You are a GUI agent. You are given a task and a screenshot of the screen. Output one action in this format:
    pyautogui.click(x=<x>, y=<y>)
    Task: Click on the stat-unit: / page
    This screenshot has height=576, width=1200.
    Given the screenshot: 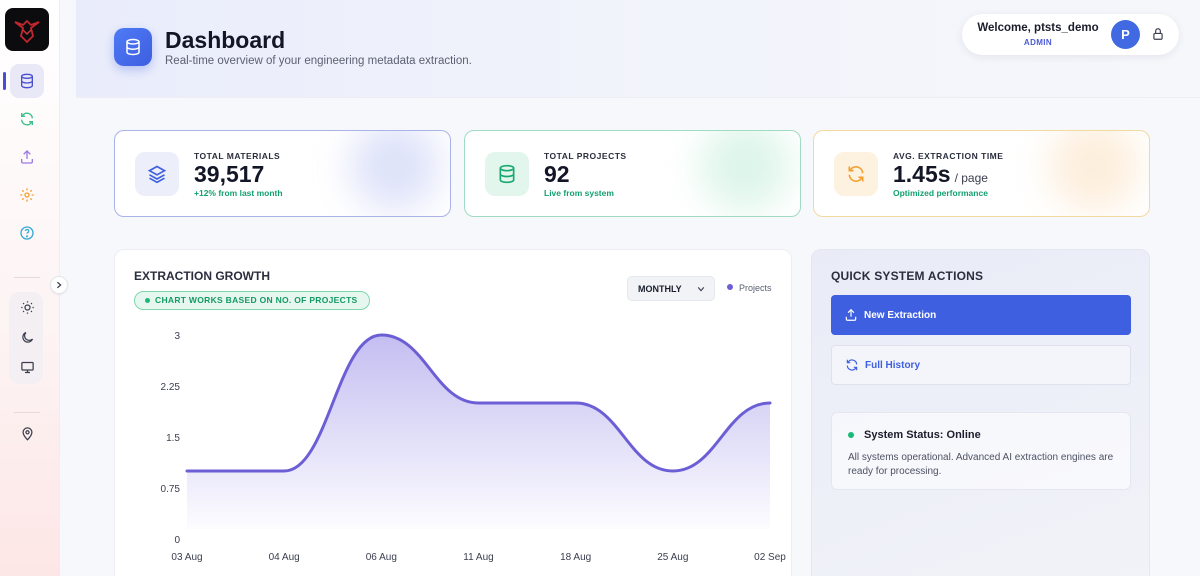 What is the action you would take?
    pyautogui.click(x=971, y=178)
    